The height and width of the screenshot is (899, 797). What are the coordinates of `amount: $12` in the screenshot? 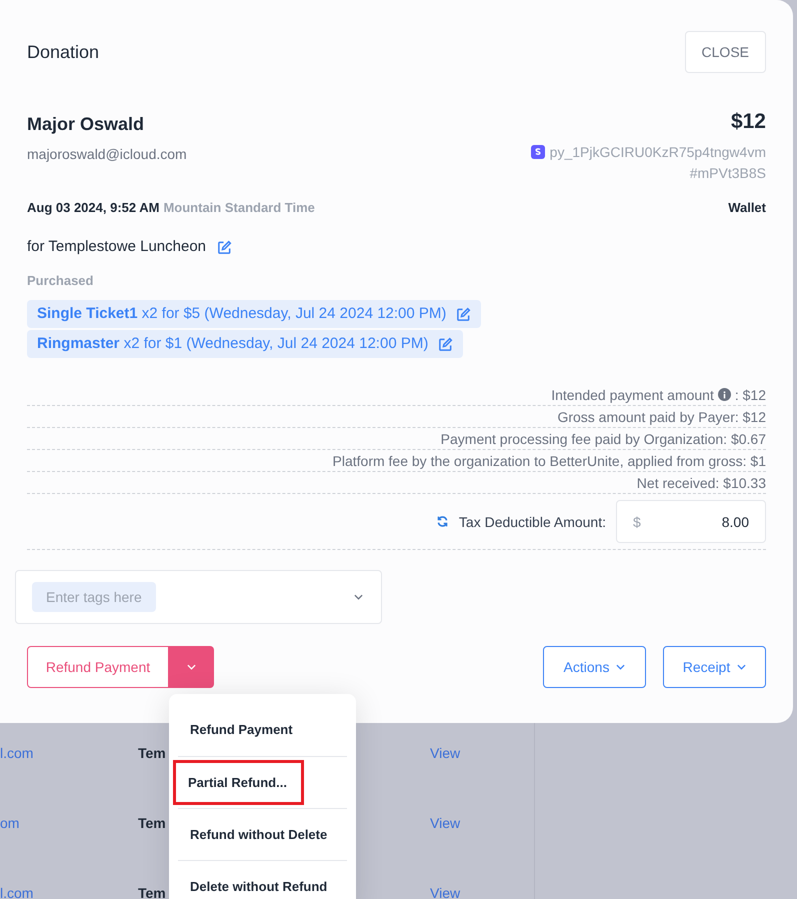 It's located at (748, 122).